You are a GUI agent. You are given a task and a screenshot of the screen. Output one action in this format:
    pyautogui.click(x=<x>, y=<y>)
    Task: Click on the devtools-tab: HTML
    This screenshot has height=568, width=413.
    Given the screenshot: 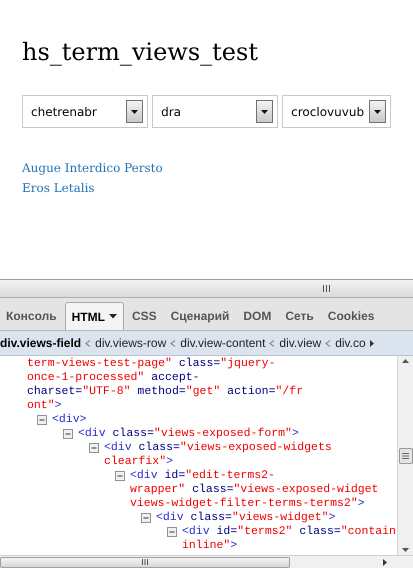 What is the action you would take?
    pyautogui.click(x=94, y=316)
    